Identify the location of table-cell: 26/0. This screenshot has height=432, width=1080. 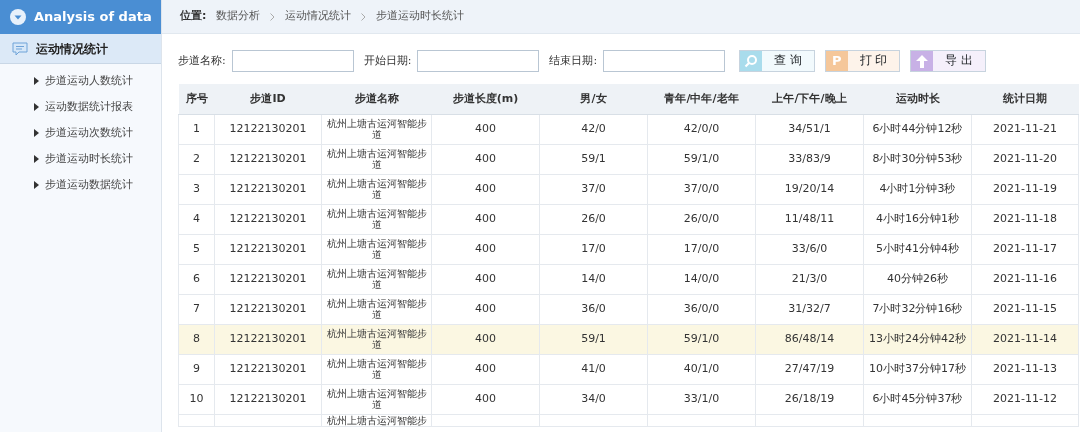
(593, 218).